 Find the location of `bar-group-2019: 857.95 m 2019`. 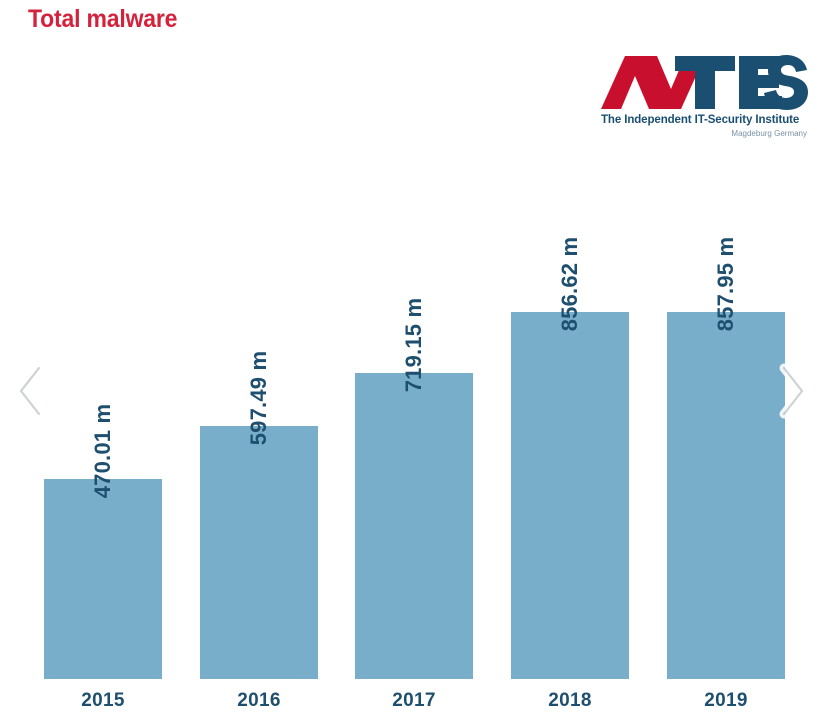

bar-group-2019: 857.95 m 2019 is located at coordinates (726, 474).